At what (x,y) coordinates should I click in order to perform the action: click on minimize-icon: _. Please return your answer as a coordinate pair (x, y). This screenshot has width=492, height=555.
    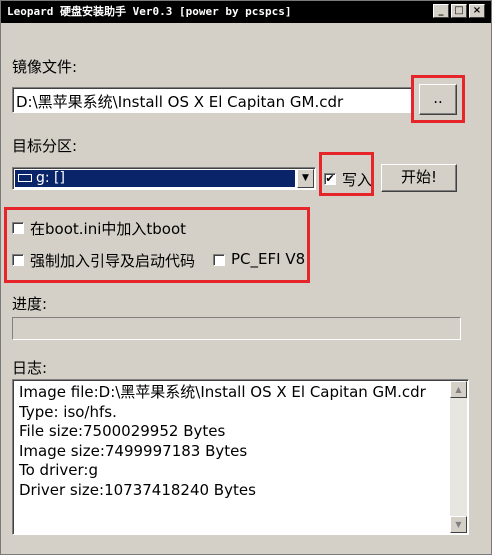
    Looking at the image, I should click on (441, 10).